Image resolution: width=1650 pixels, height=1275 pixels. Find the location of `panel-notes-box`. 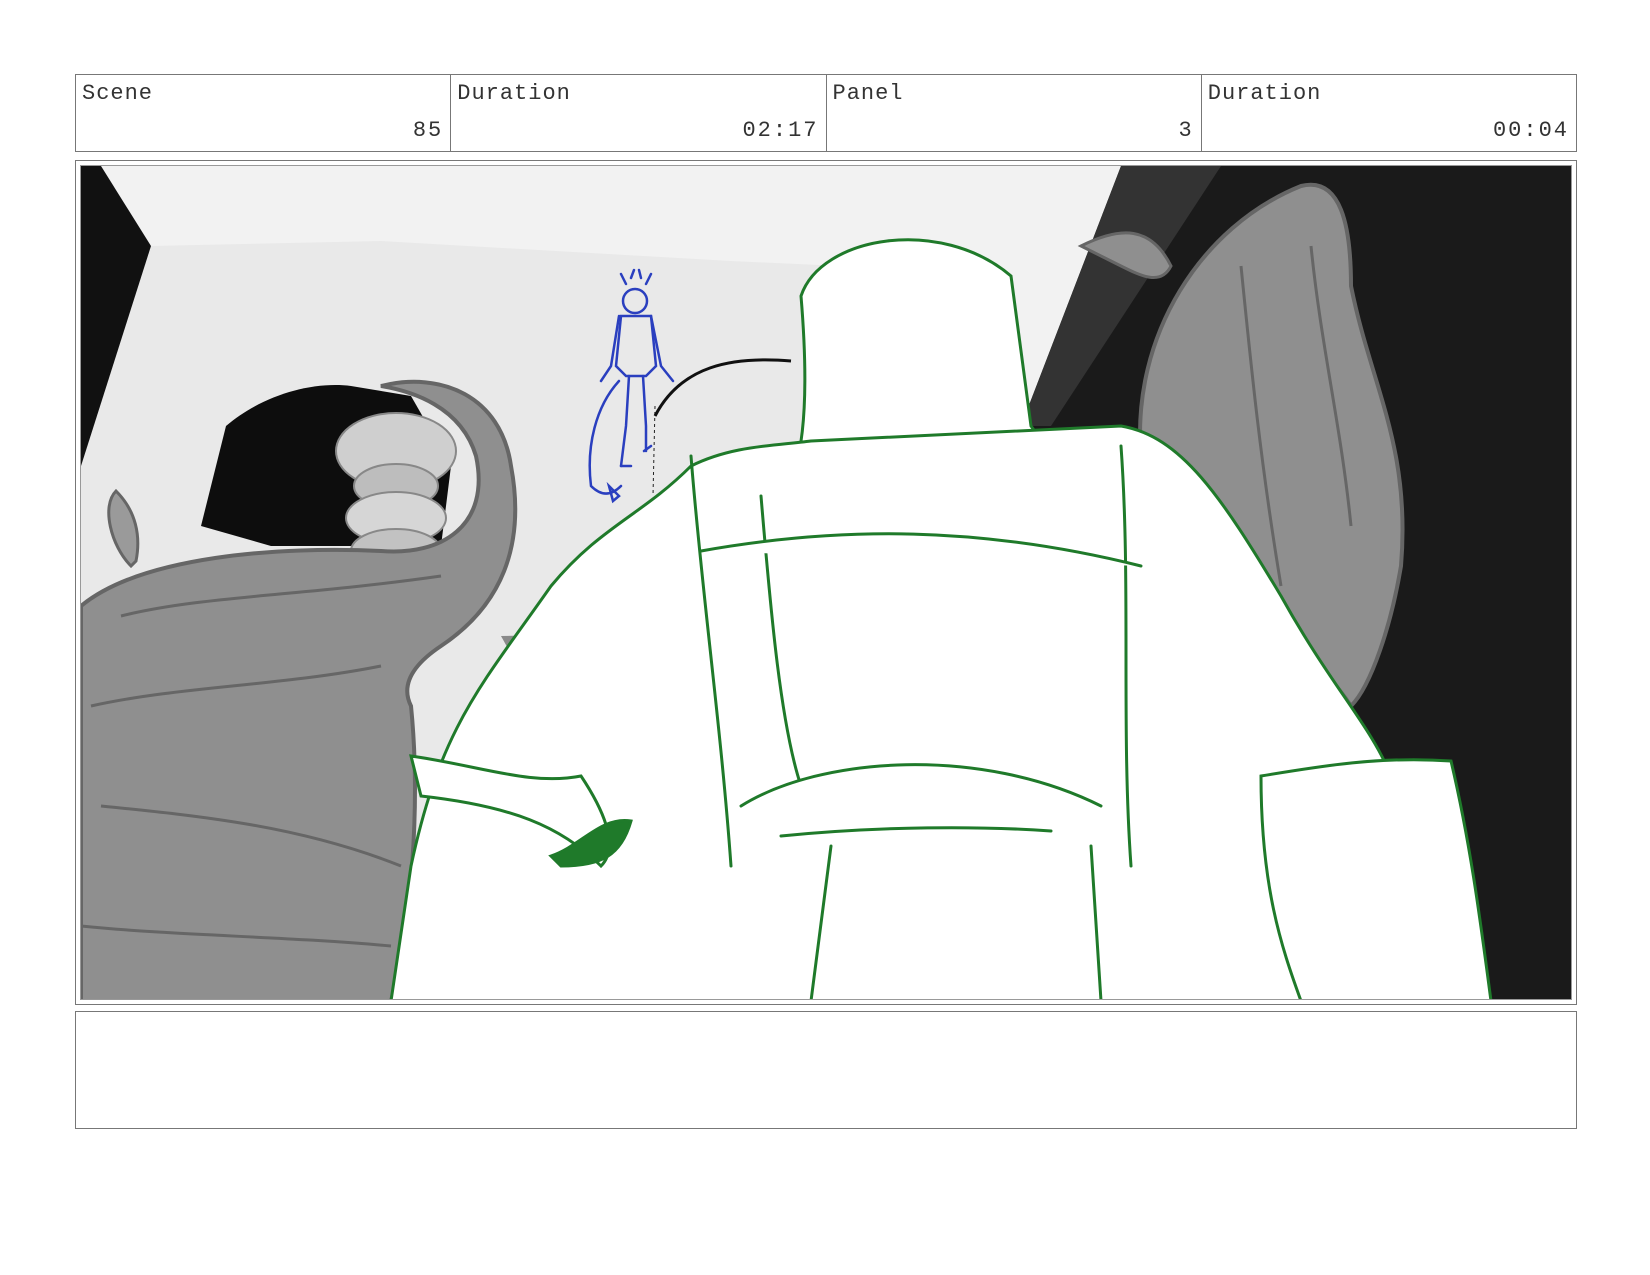

panel-notes-box is located at coordinates (826, 1070).